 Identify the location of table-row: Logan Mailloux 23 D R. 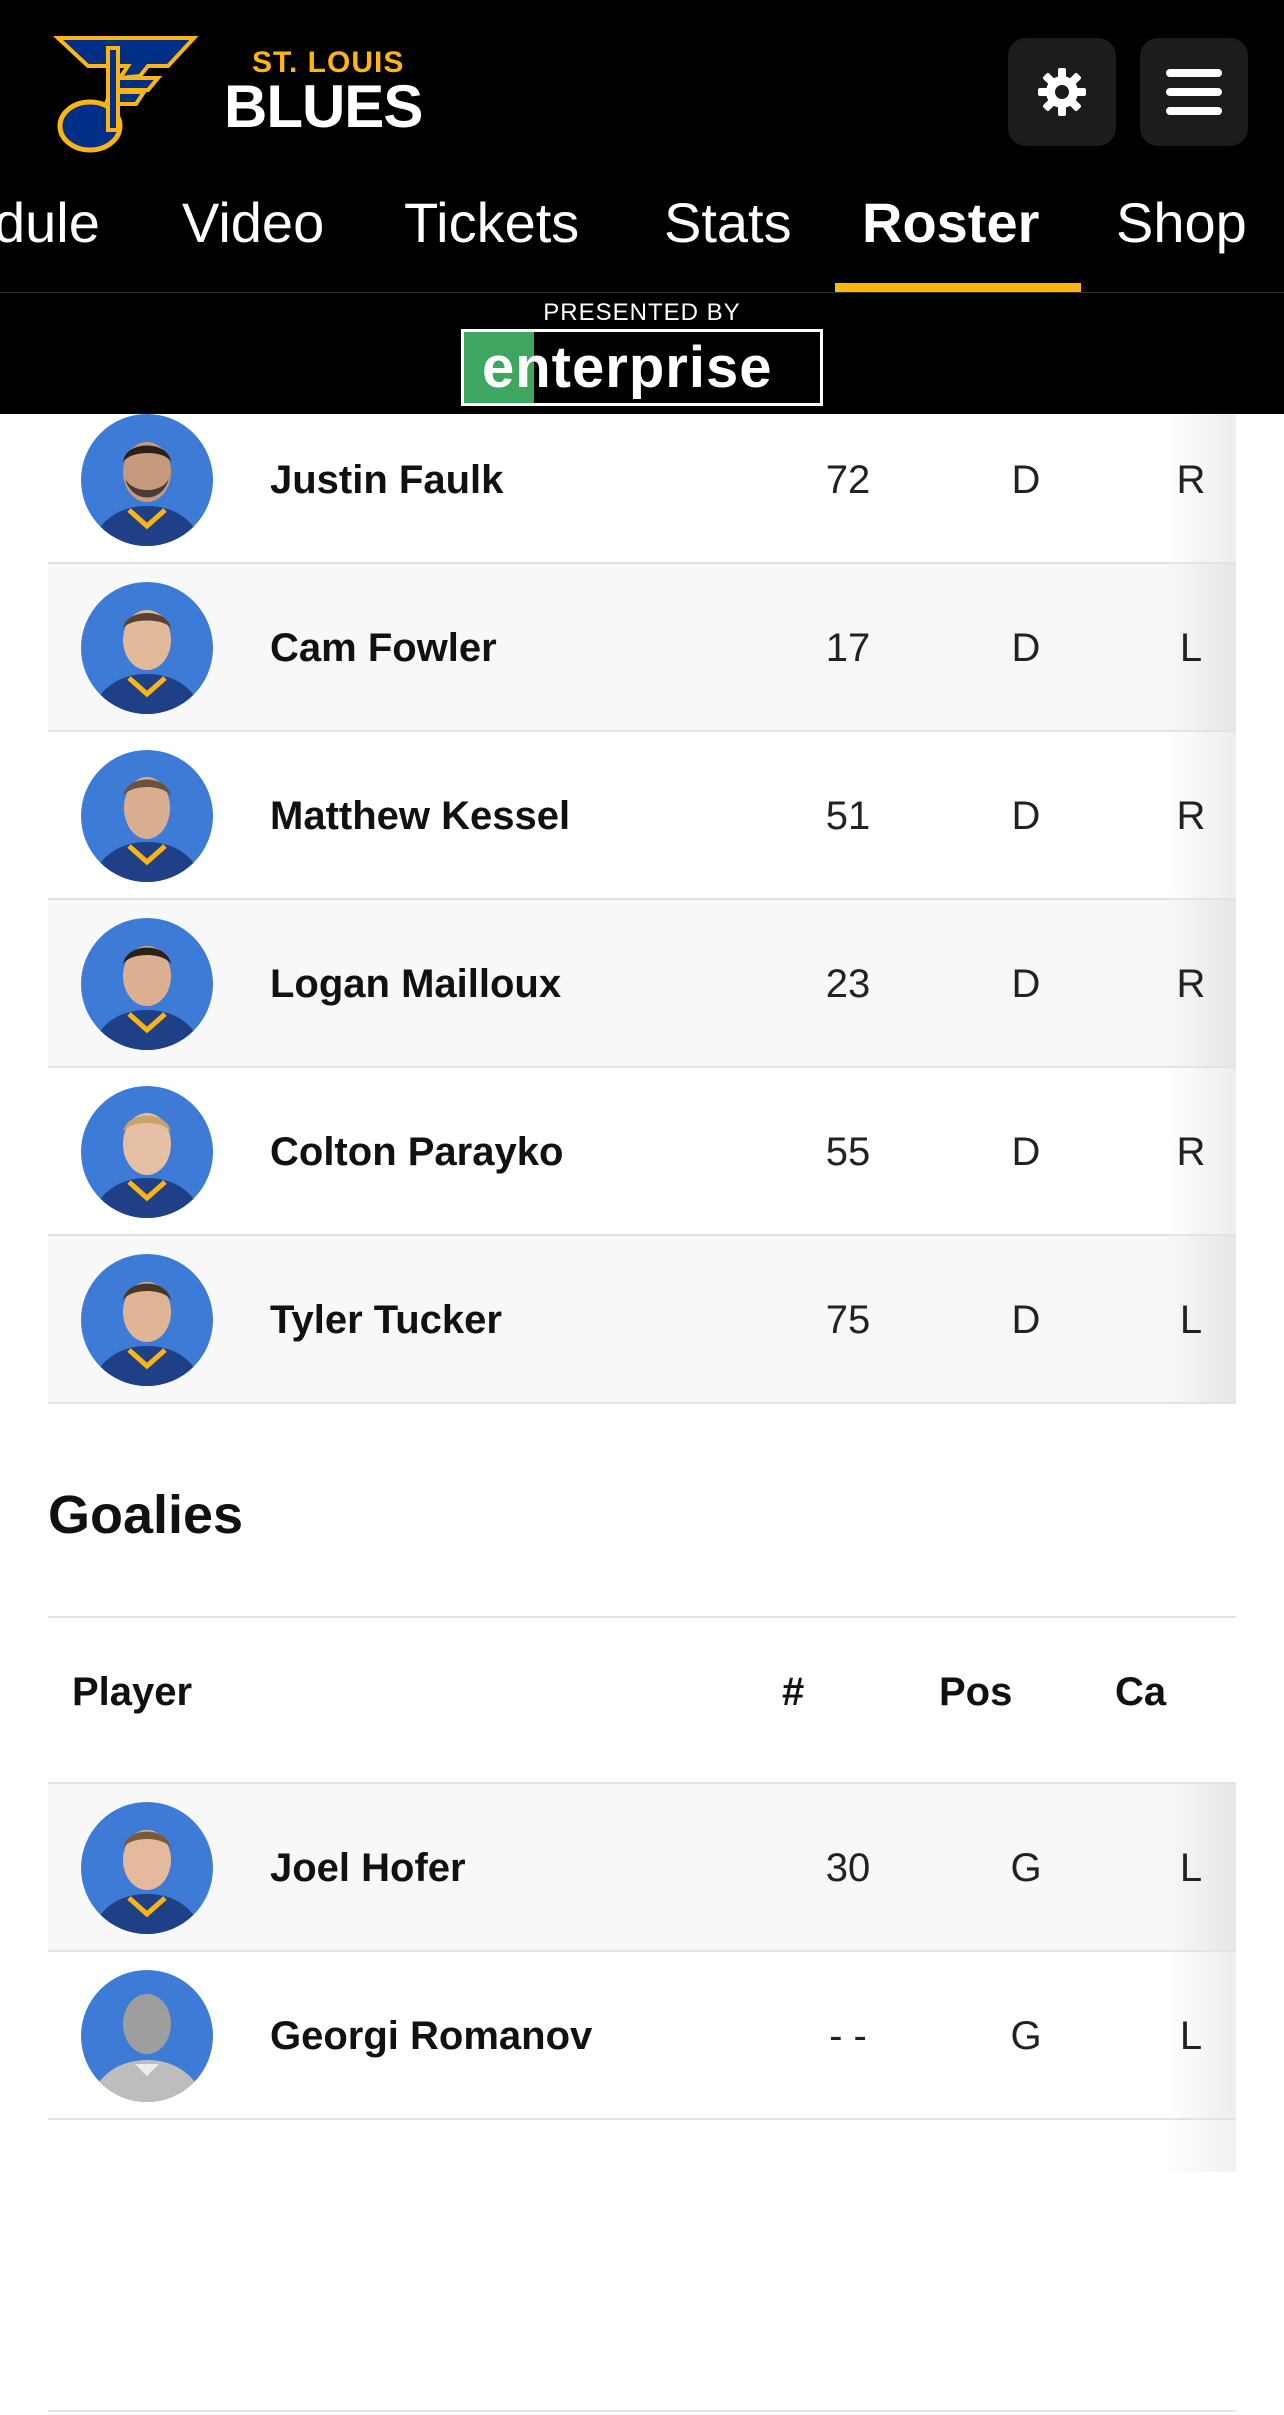
(642, 984).